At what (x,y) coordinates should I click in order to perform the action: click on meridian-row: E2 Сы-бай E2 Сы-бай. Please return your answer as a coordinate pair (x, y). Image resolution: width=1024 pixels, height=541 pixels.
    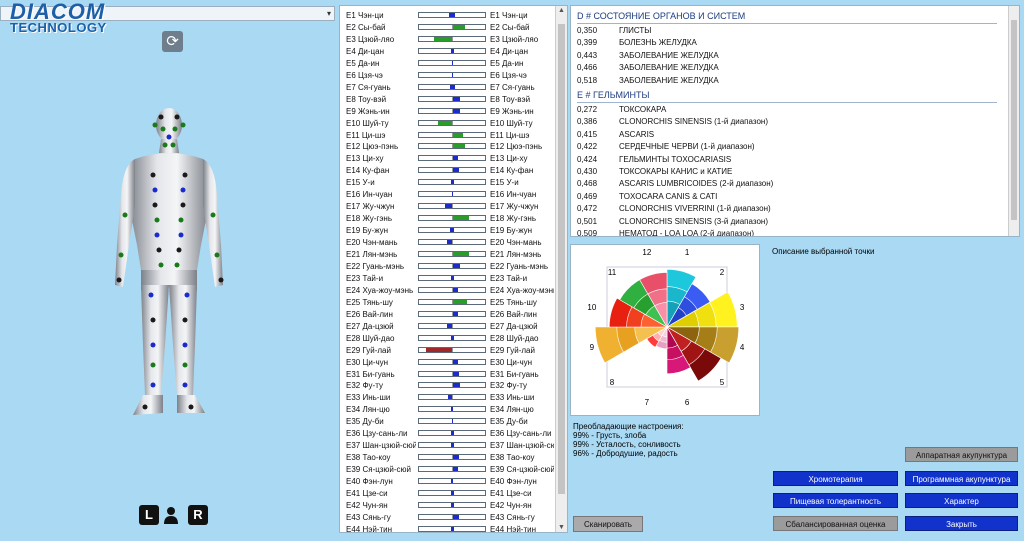
    Looking at the image, I should click on (447, 27).